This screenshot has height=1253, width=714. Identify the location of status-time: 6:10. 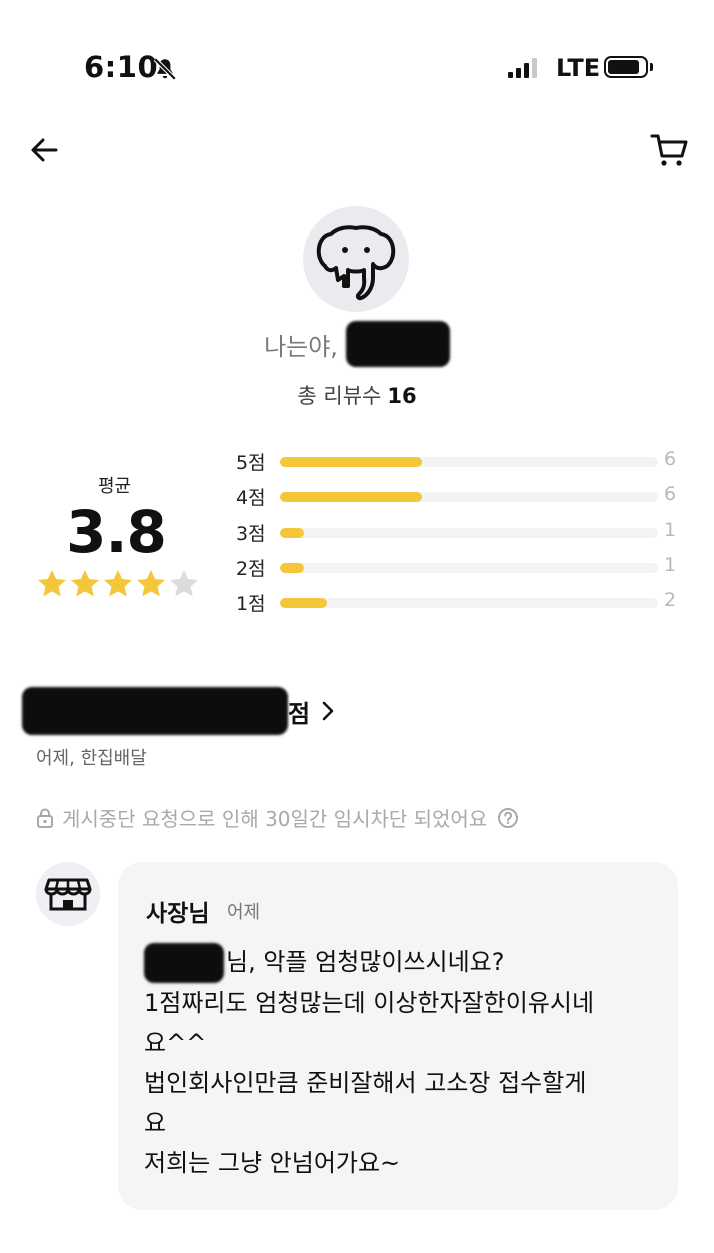
(121, 67).